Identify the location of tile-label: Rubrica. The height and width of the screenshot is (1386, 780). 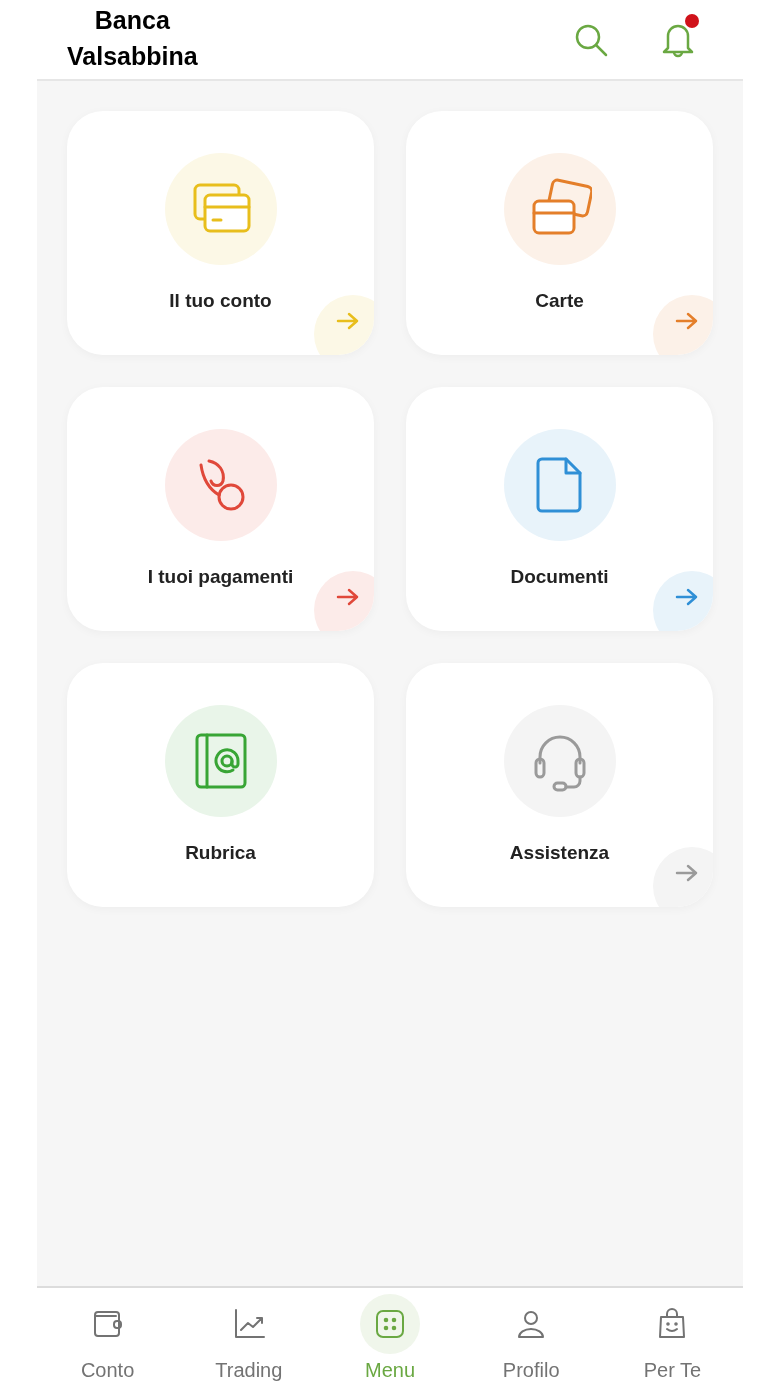
(220, 853).